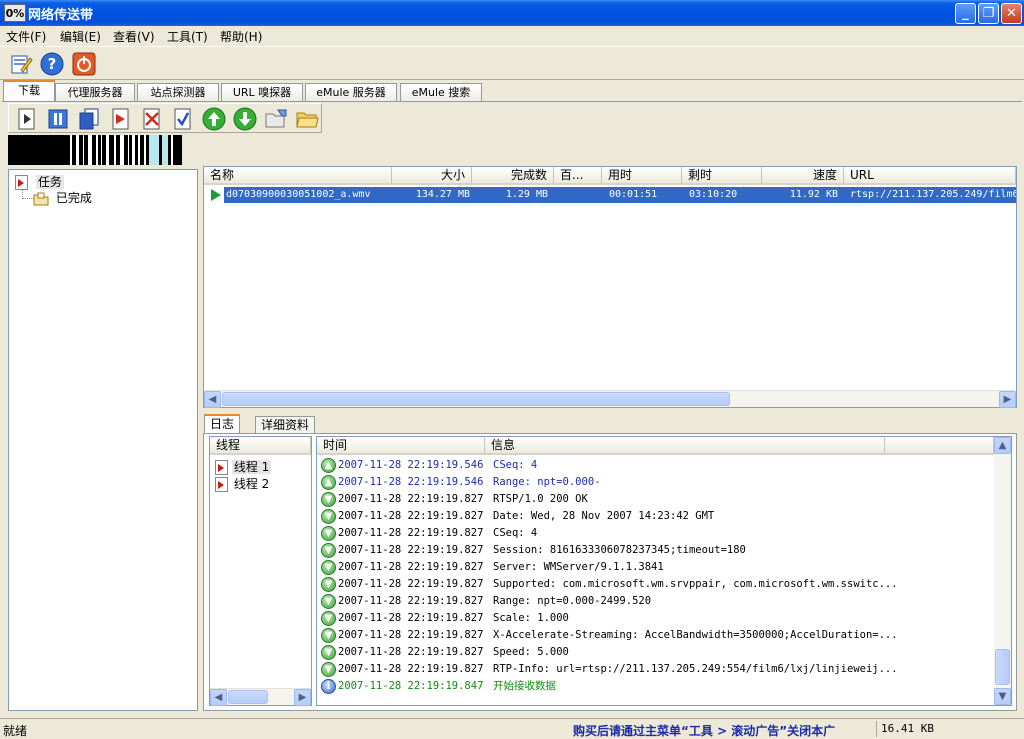 Image resolution: width=1024 pixels, height=739 pixels. What do you see at coordinates (222, 424) in the screenshot?
I see `tab-log: 日志` at bounding box center [222, 424].